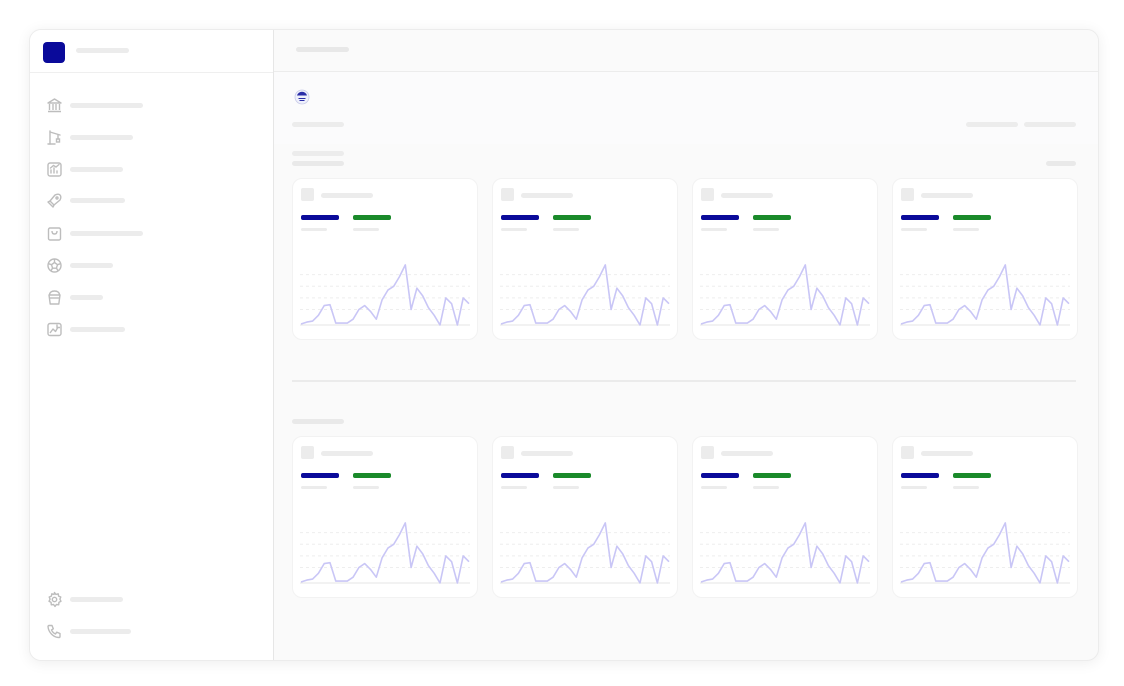 This screenshot has height=686, width=1124. What do you see at coordinates (151, 265) in the screenshot?
I see `sidebar-item-sports` at bounding box center [151, 265].